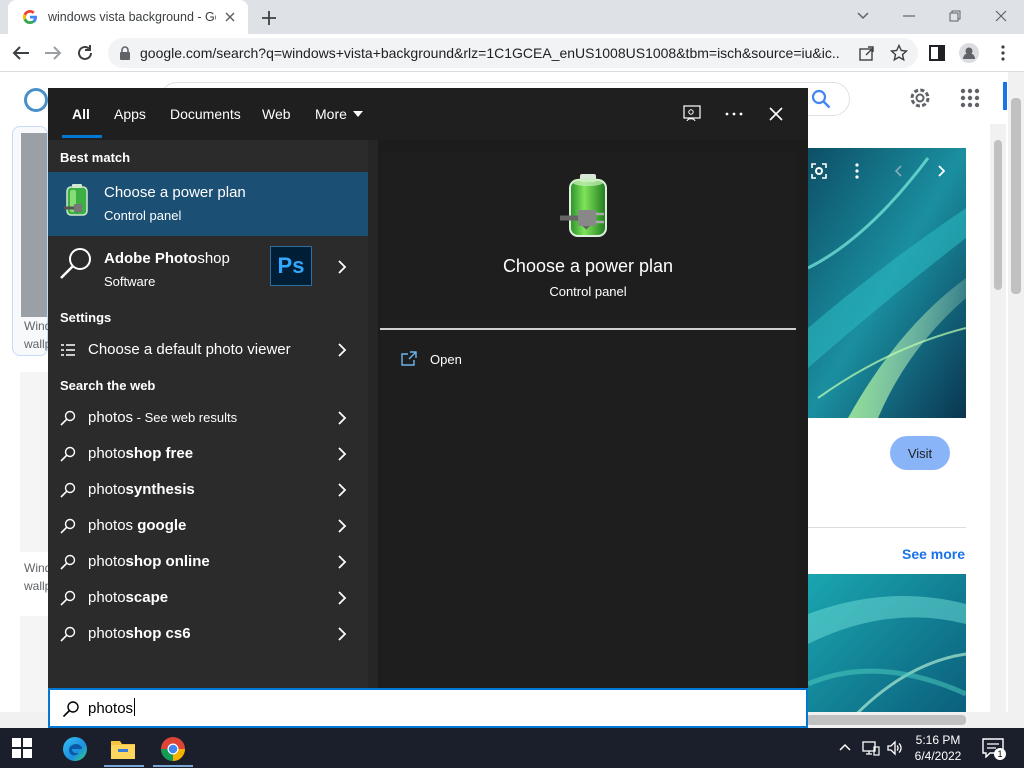 This screenshot has width=1024, height=768. What do you see at coordinates (895, 748) in the screenshot?
I see `volume-icon` at bounding box center [895, 748].